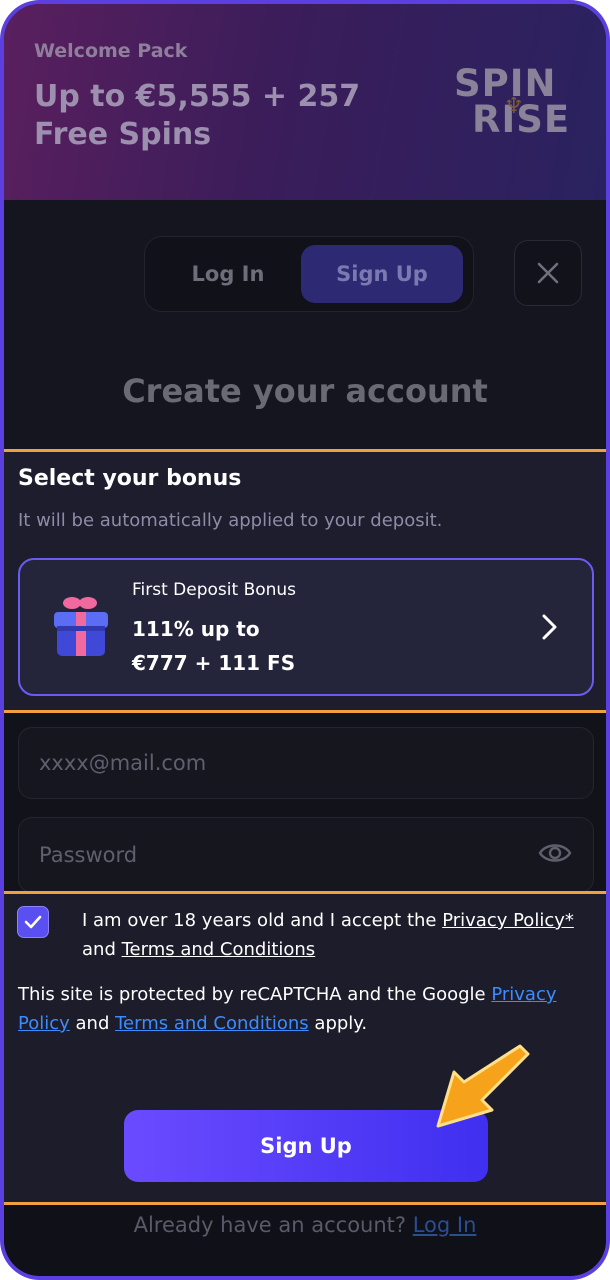  Describe the element at coordinates (111, 51) in the screenshot. I see `banner-label: Welcome Pack` at that location.